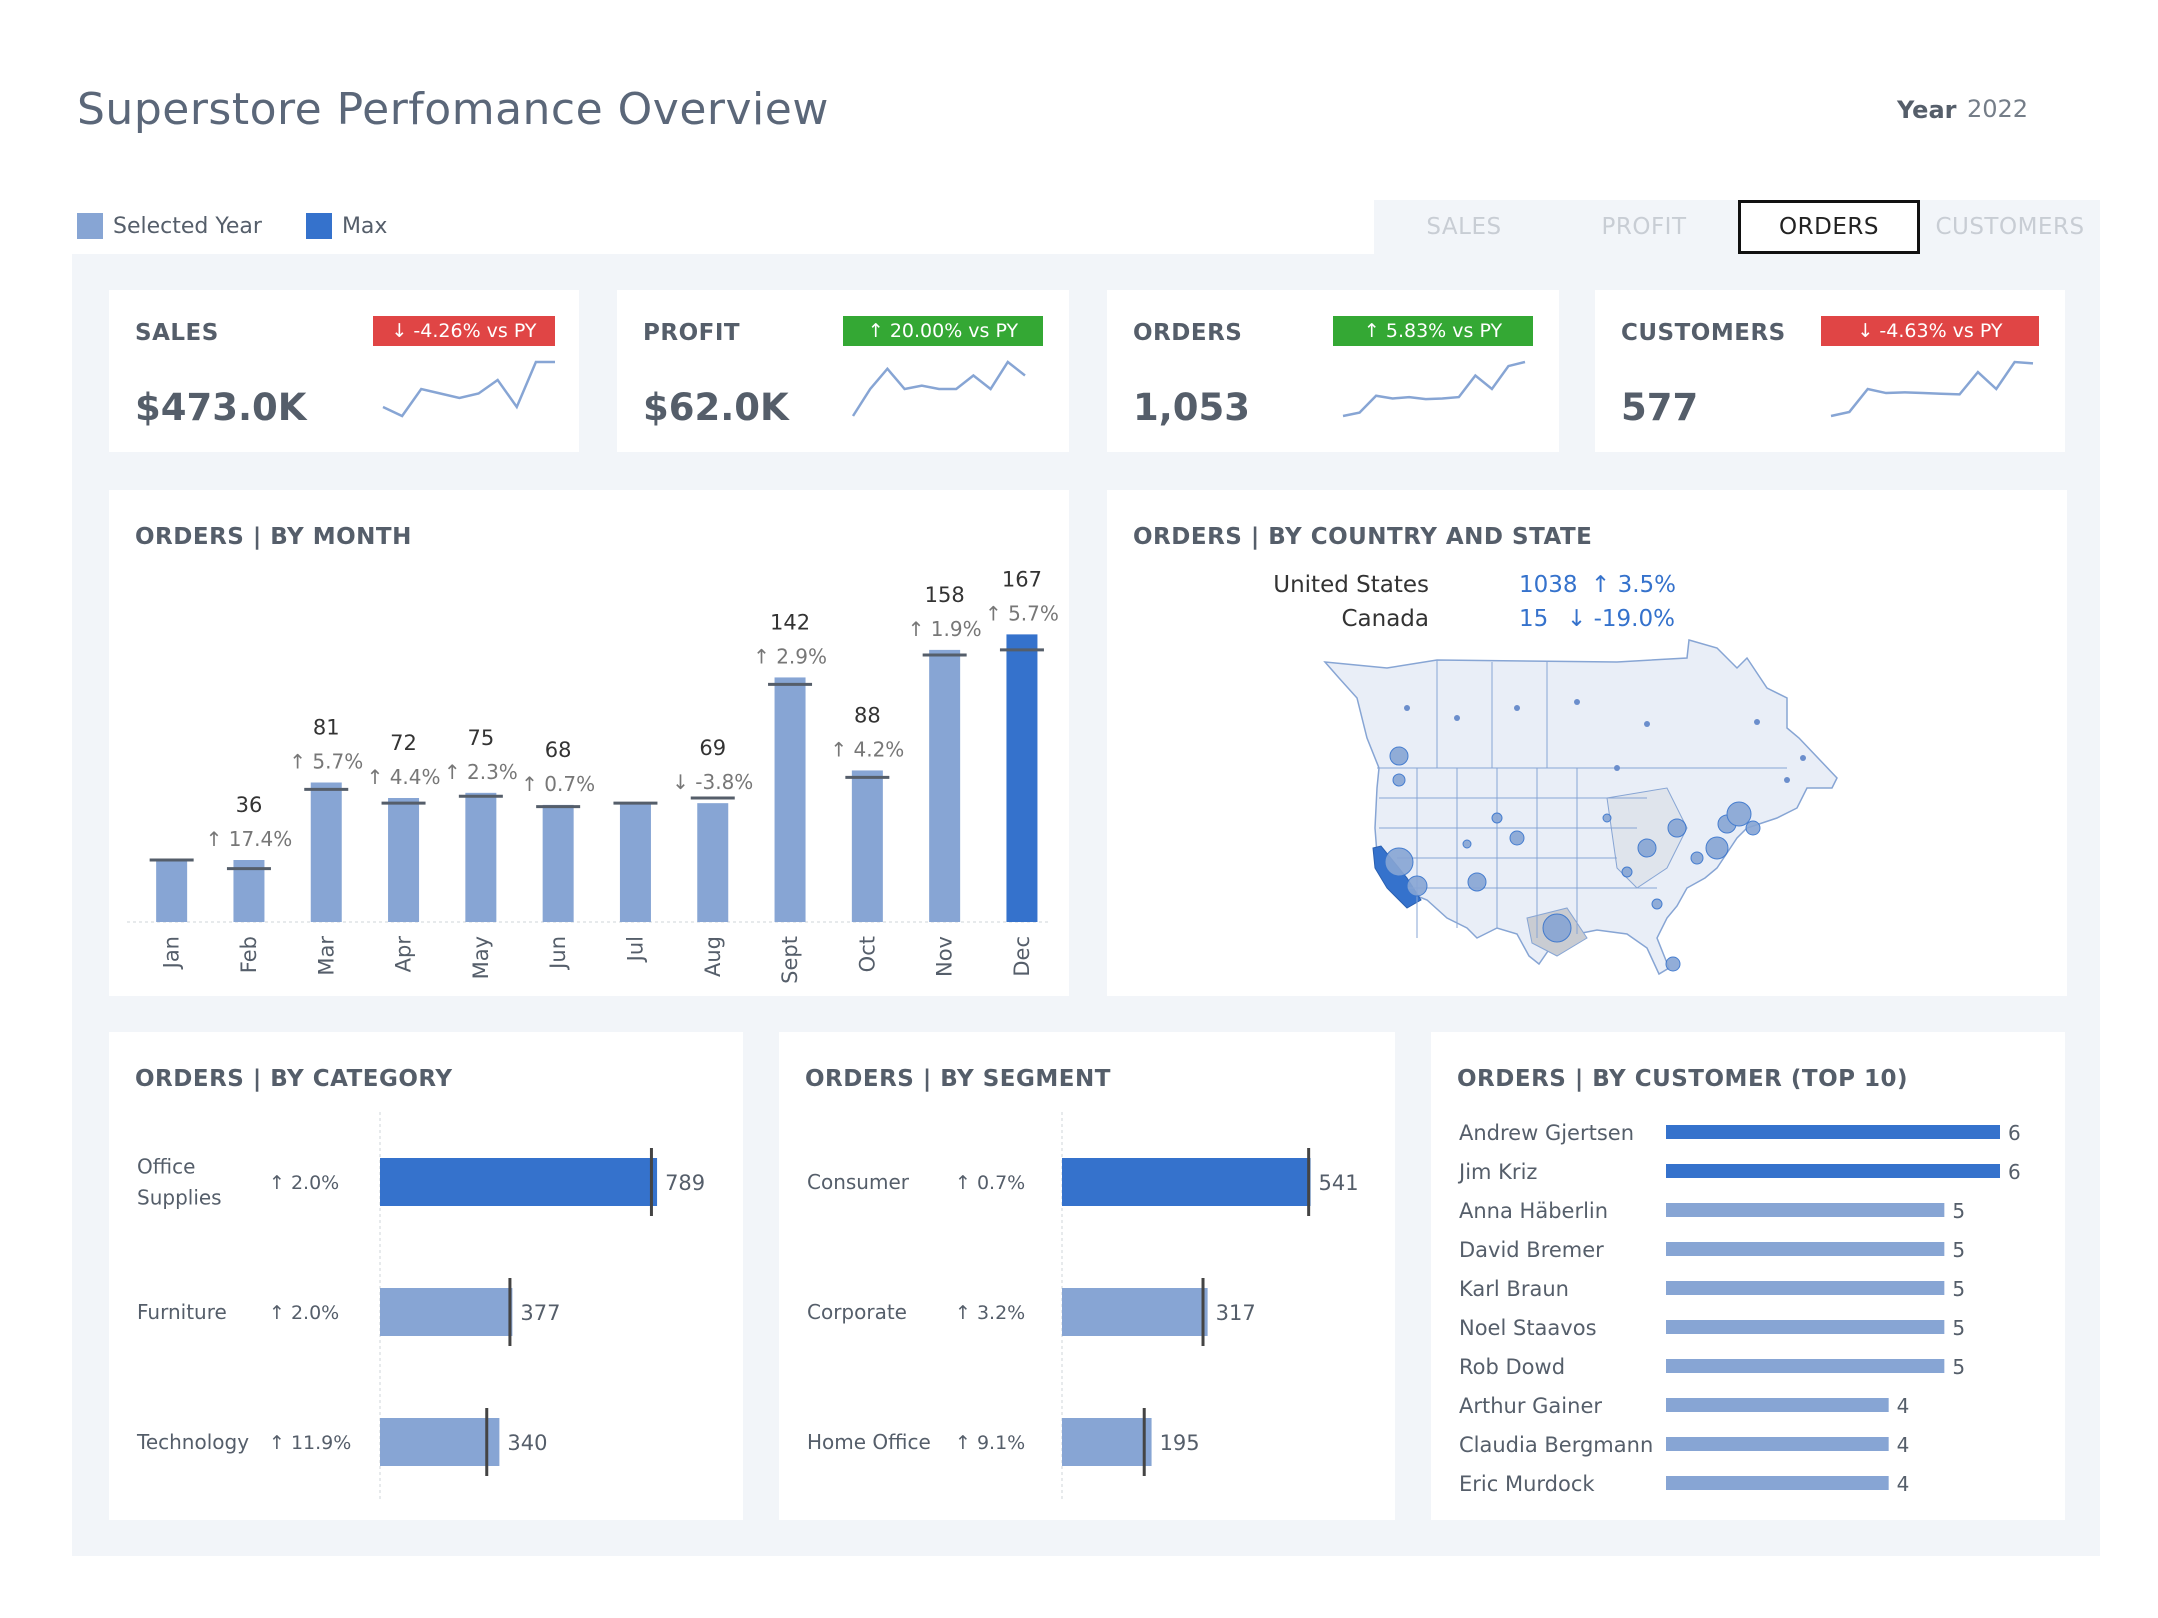  Describe the element at coordinates (1829, 227) in the screenshot. I see `tab-orders: ORDERS` at that location.